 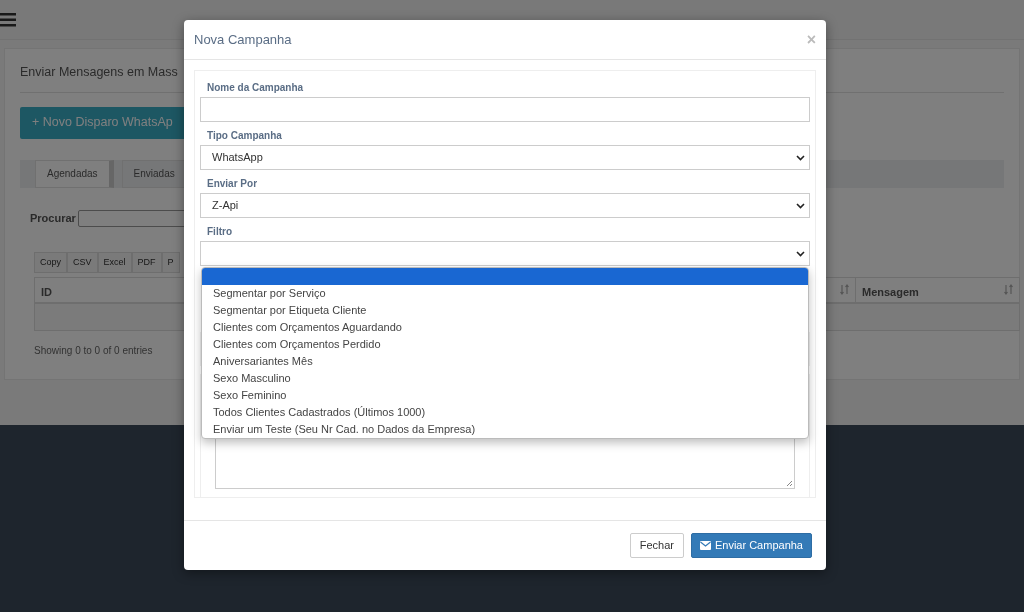 What do you see at coordinates (243, 39) in the screenshot?
I see `modal-title: Nova Campanha` at bounding box center [243, 39].